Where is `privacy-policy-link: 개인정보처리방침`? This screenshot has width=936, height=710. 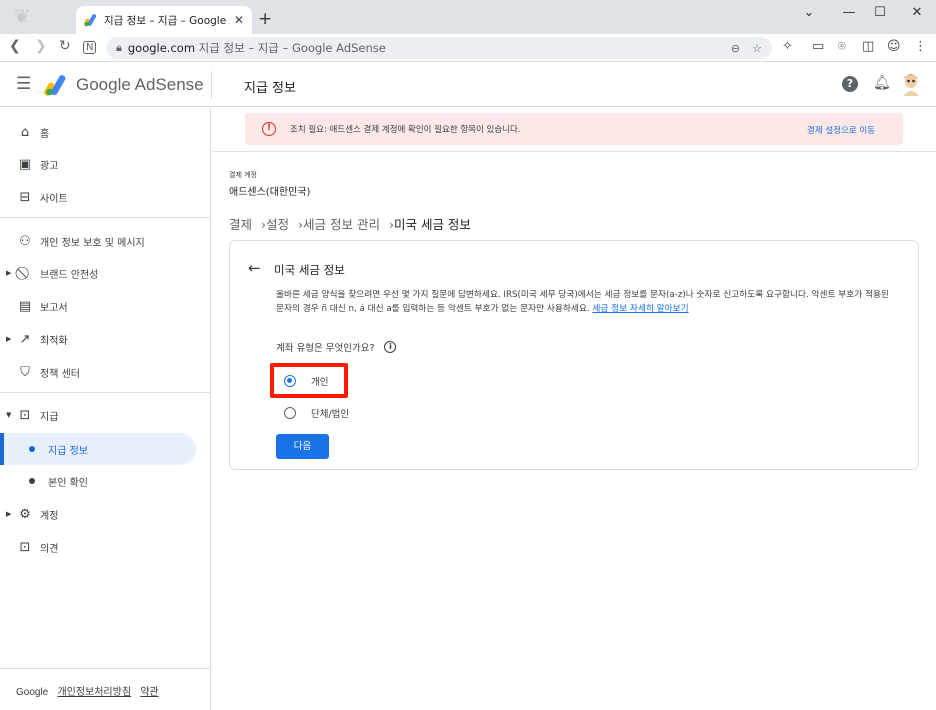
privacy-policy-link: 개인정보처리방침 is located at coordinates (94, 692).